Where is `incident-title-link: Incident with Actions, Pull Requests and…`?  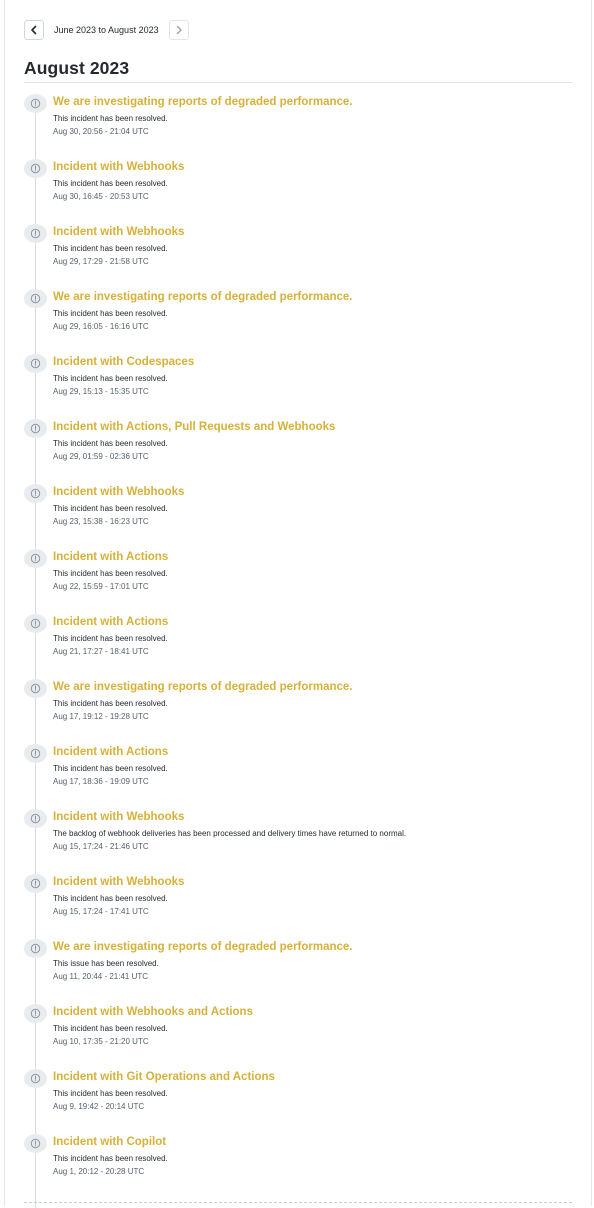
incident-title-link: Incident with Actions, Pull Requests and… is located at coordinates (194, 427).